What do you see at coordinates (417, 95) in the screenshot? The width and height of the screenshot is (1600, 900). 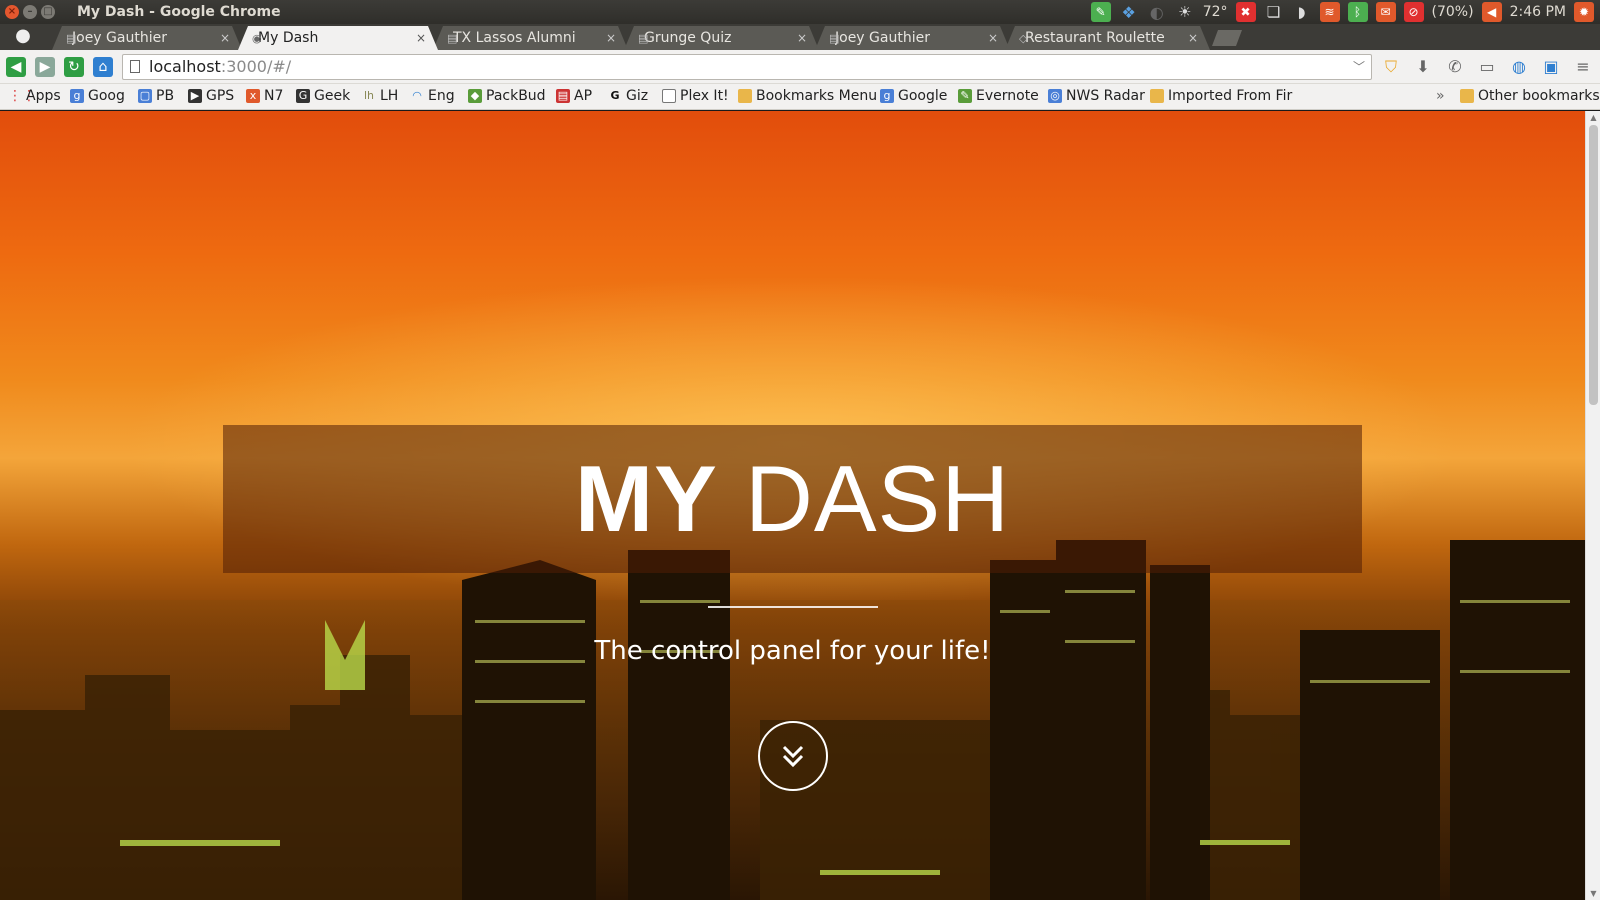 I see `feed-icon: ◠` at bounding box center [417, 95].